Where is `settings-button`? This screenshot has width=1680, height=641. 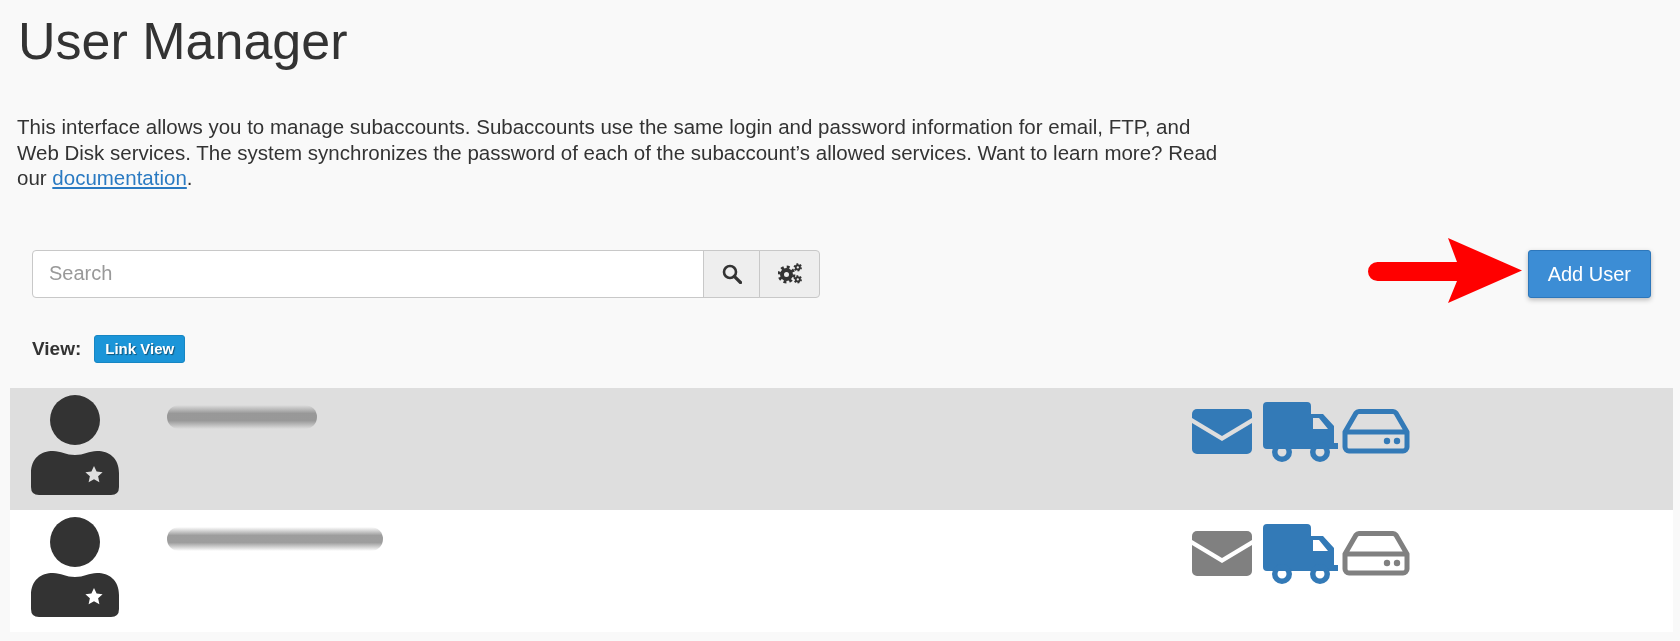 settings-button is located at coordinates (789, 273).